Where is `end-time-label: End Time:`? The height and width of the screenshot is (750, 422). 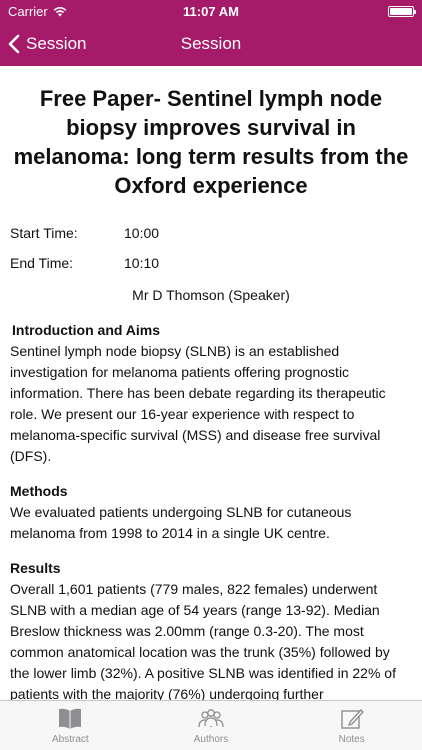
end-time-label: End Time: is located at coordinates (42, 263).